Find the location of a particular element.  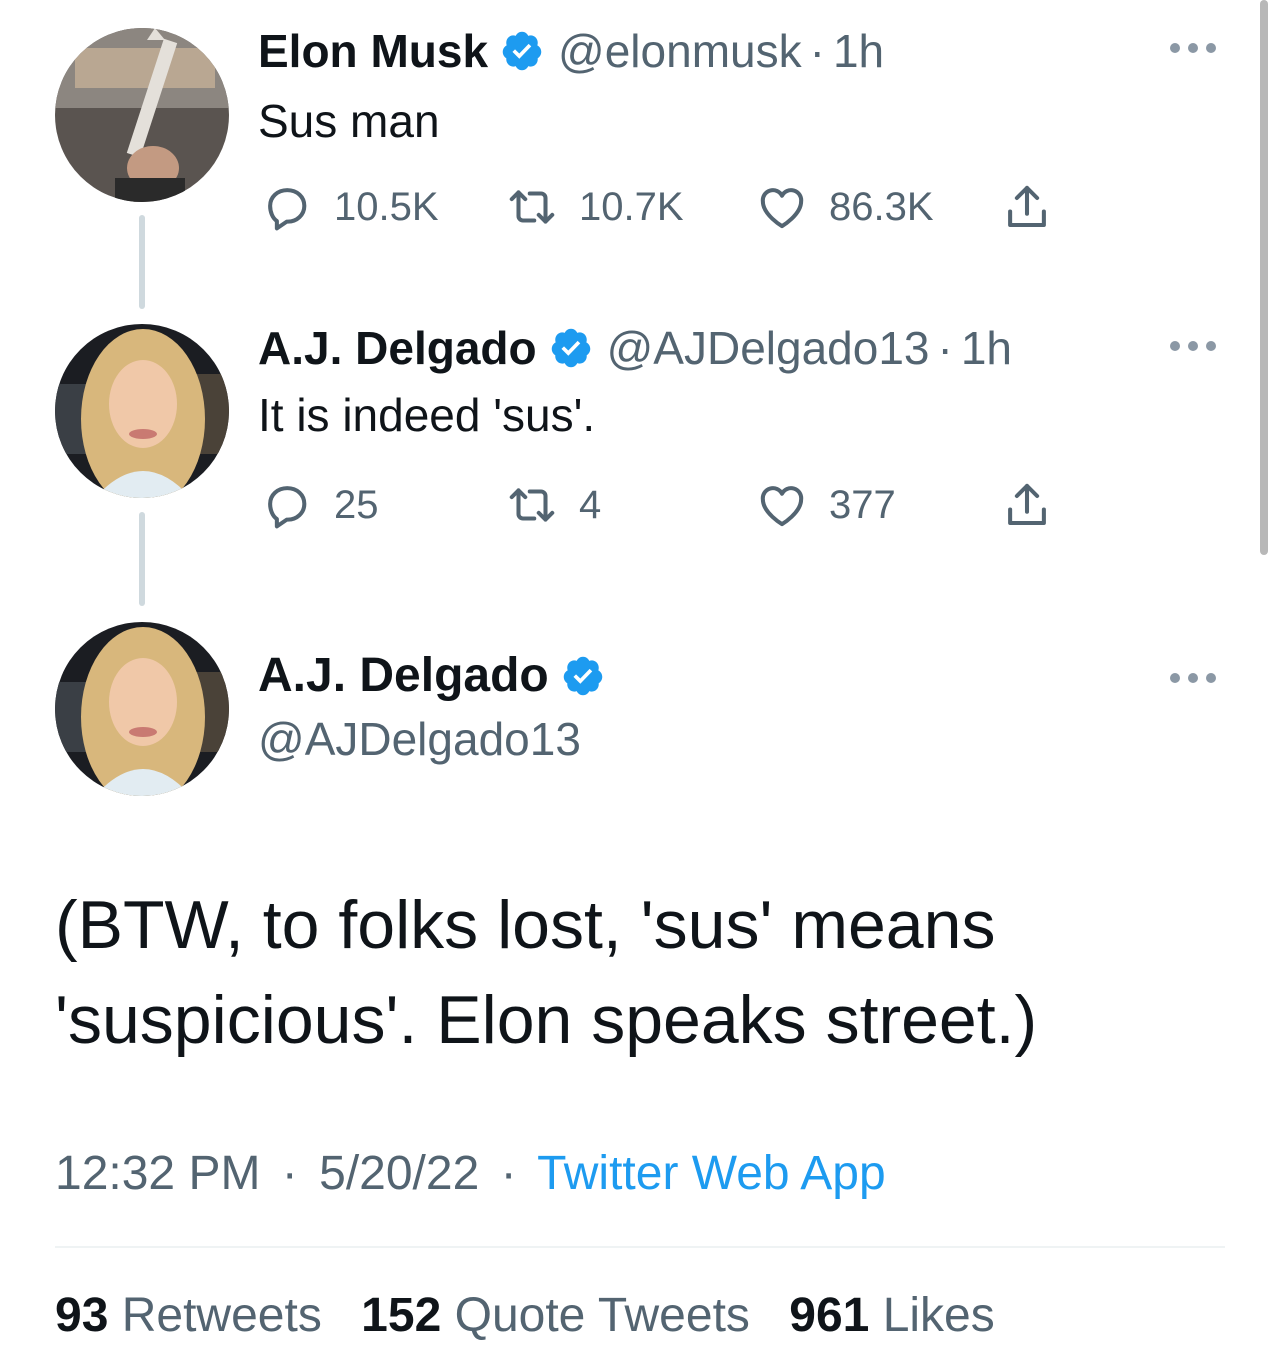

tweet-time: 12:32 PM is located at coordinates (157, 1173).